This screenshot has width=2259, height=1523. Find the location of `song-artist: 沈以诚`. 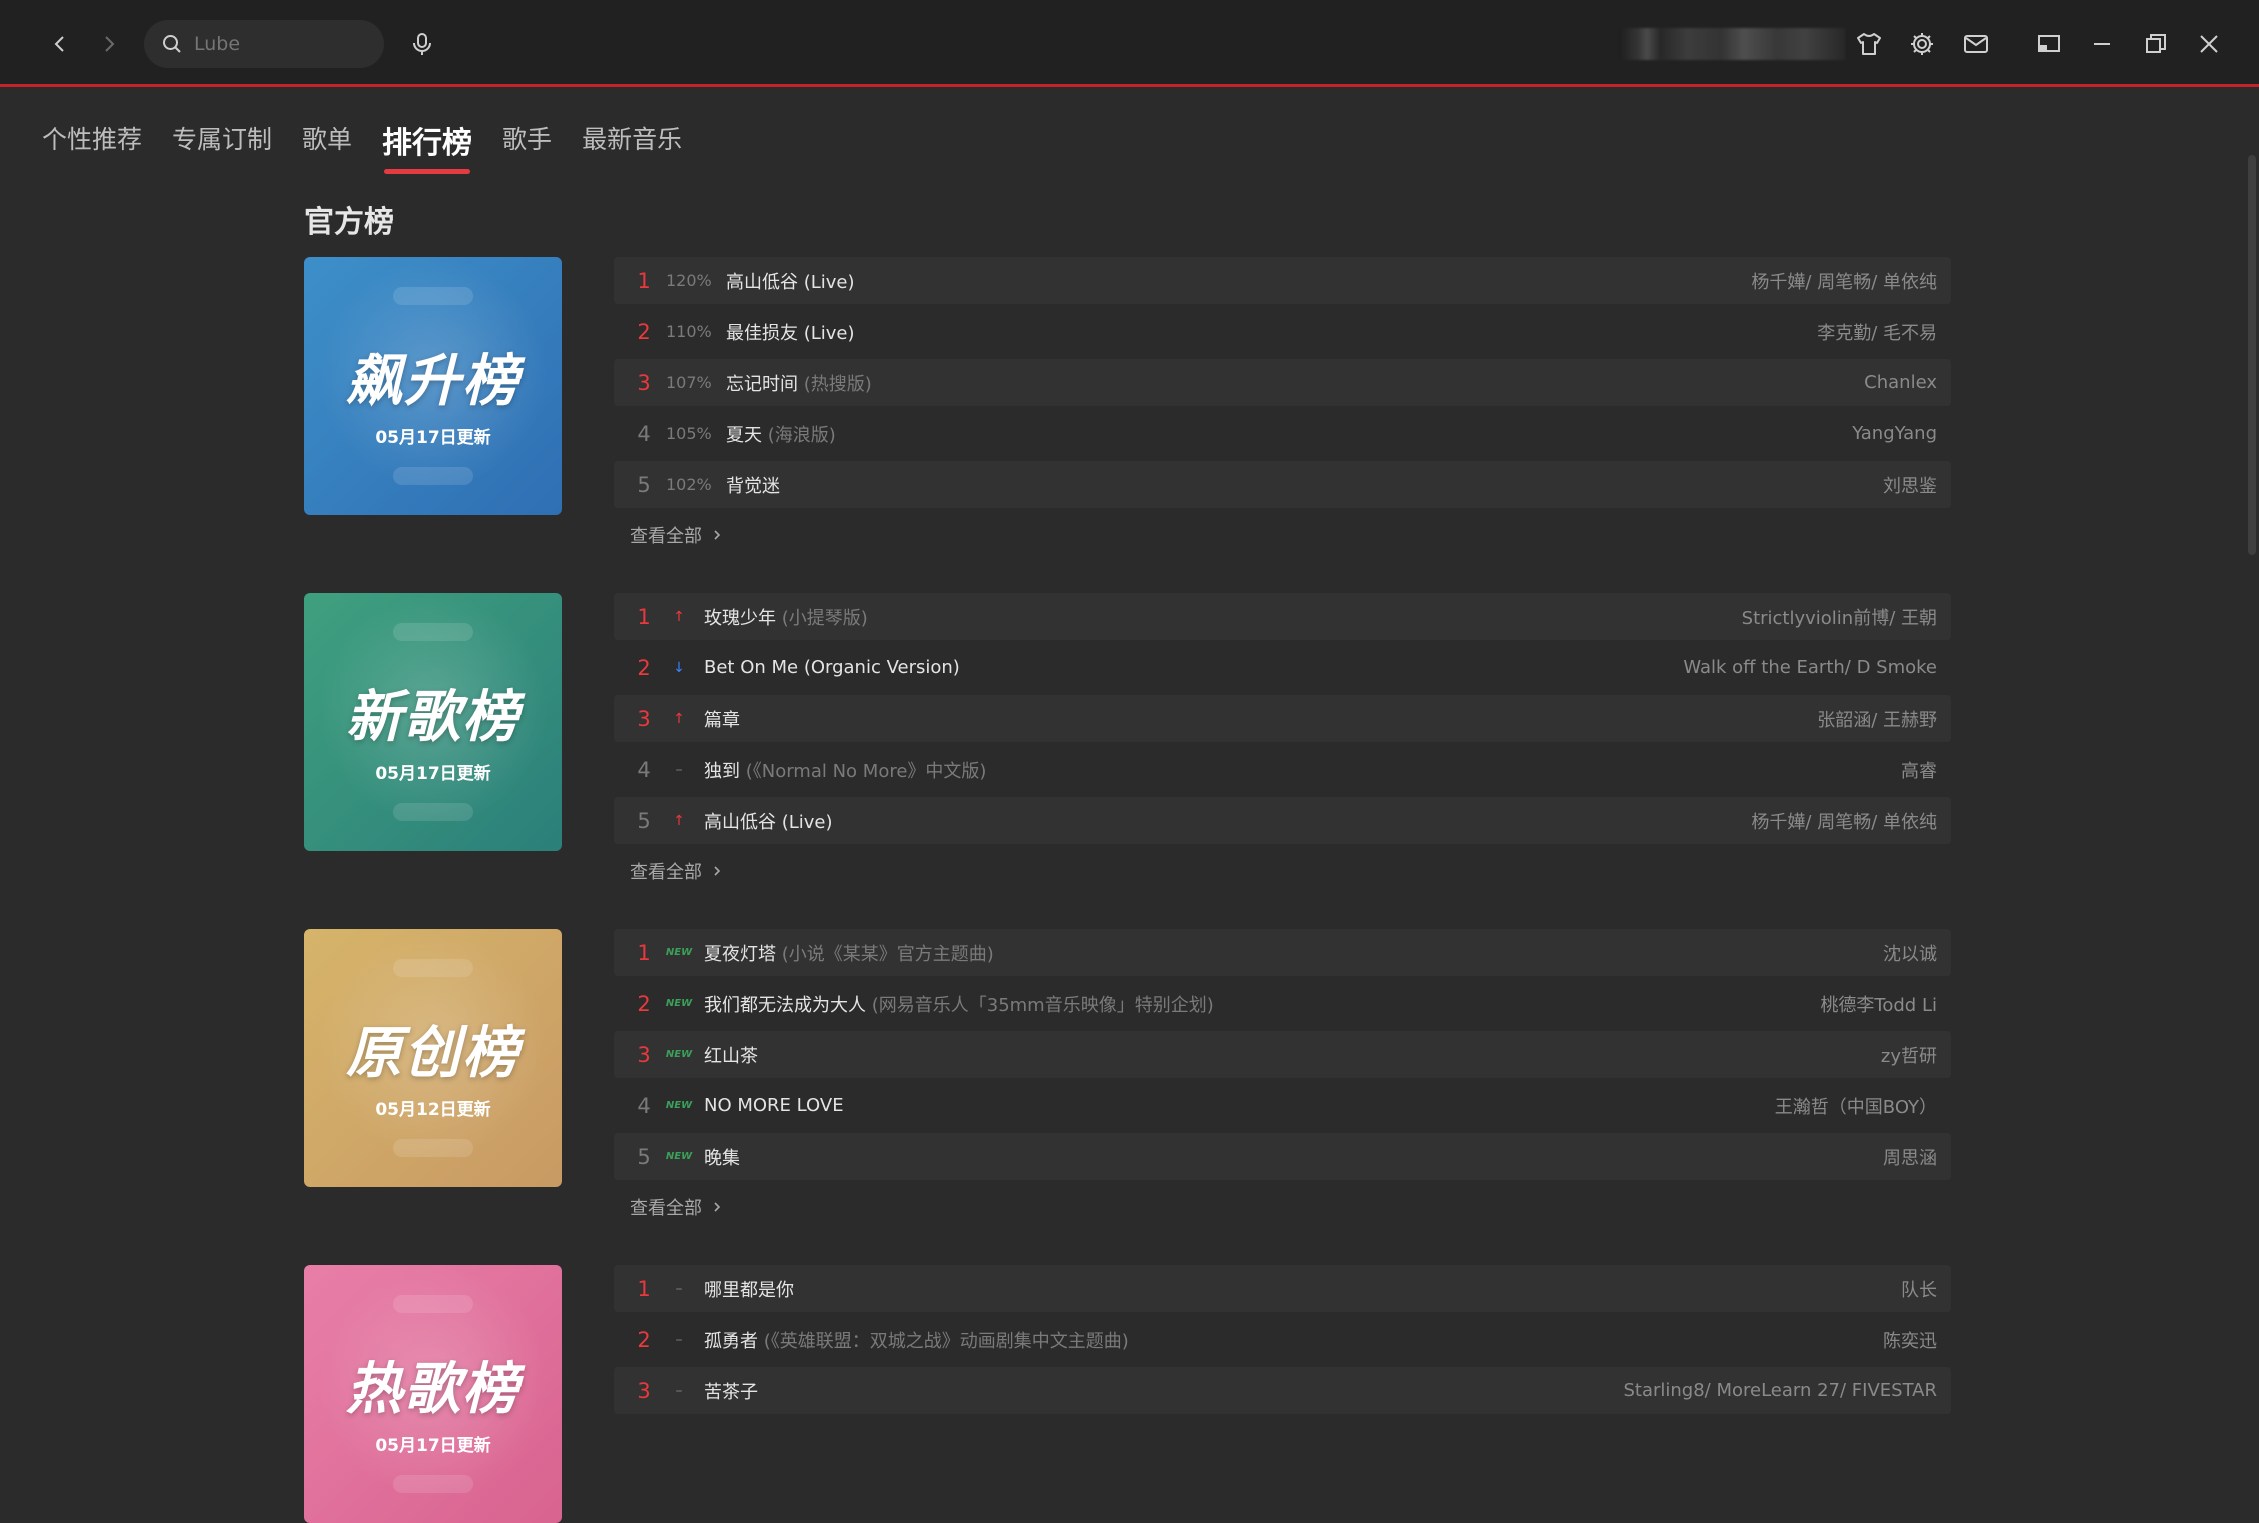

song-artist: 沈以诚 is located at coordinates (1910, 953).